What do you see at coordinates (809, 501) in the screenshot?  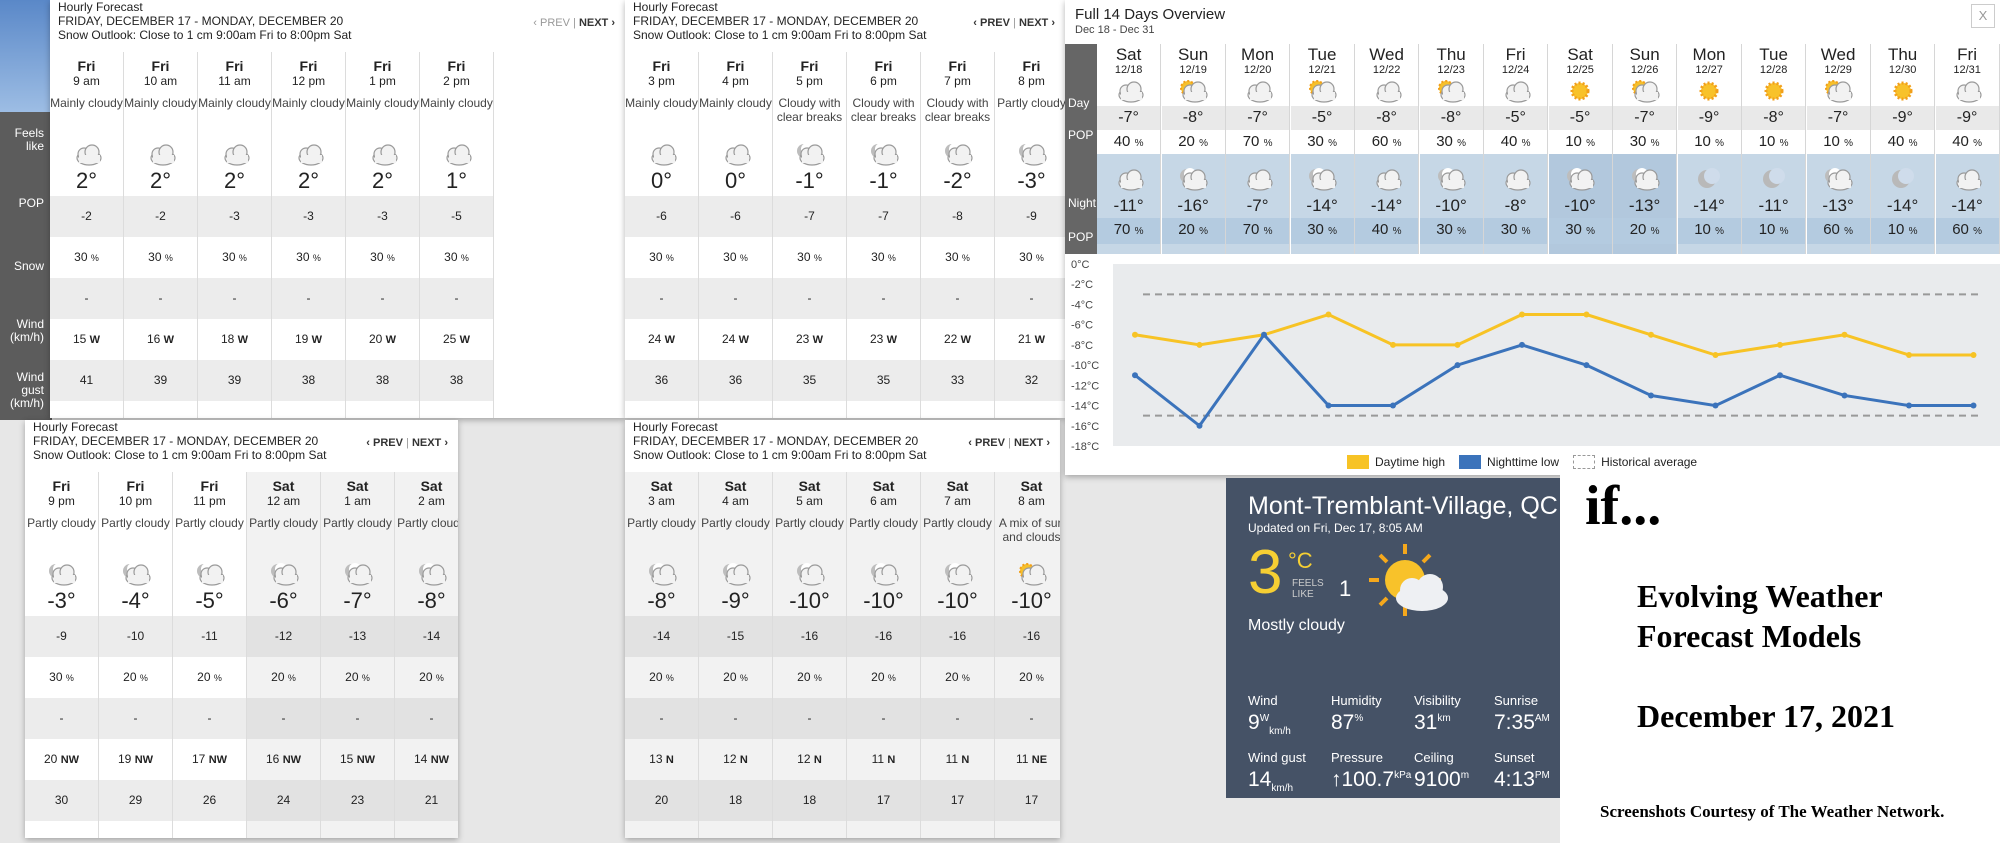 I see `hour-time: 5 am` at bounding box center [809, 501].